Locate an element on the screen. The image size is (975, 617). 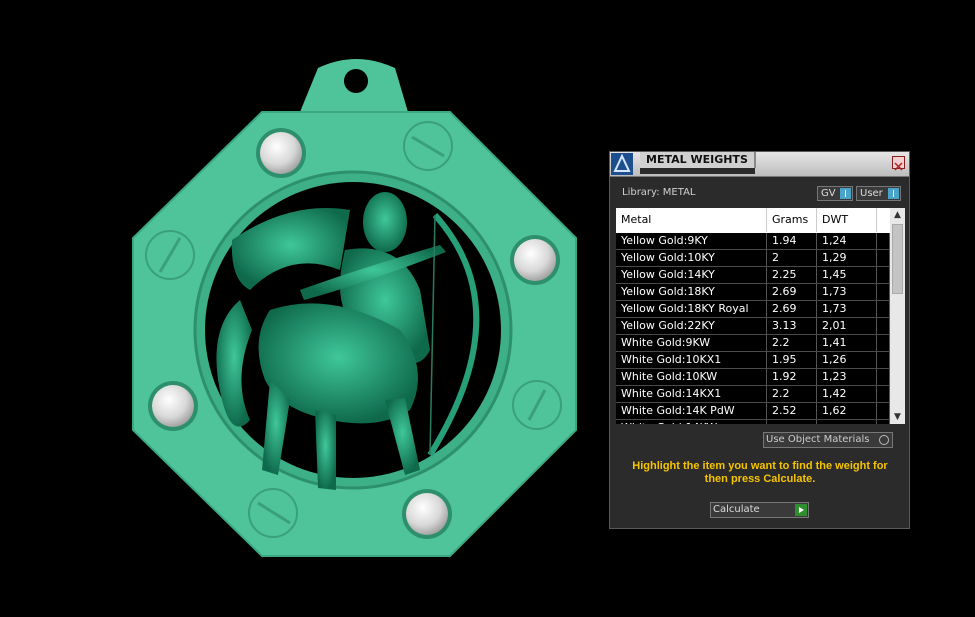
pendant-bail is located at coordinates (354, 85).